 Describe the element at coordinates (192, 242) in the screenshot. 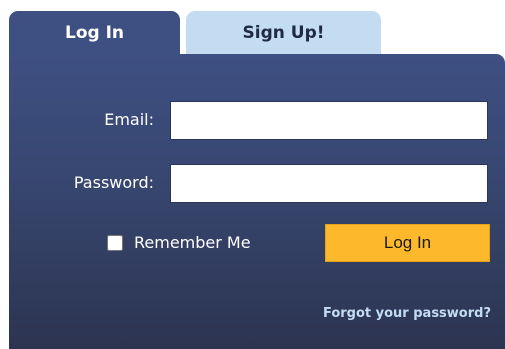

I see `remember-me-label: Remember Me` at that location.